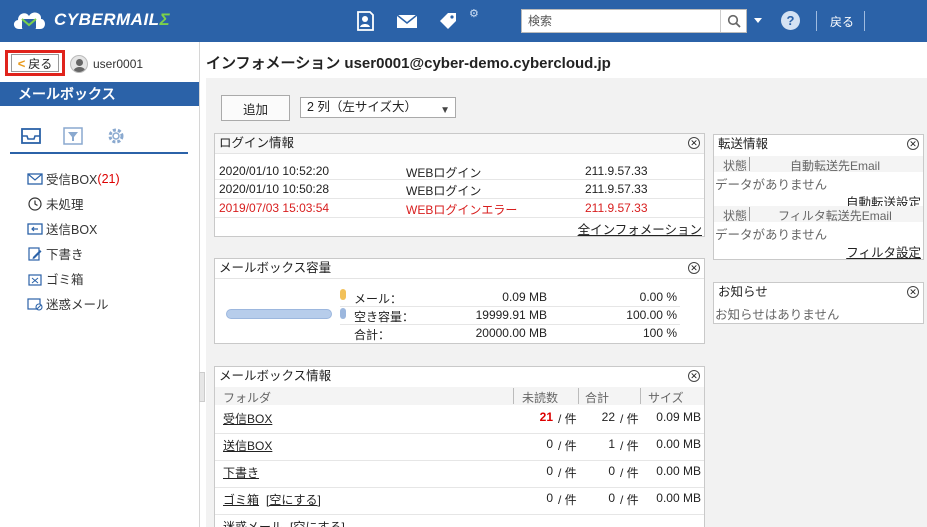 This screenshot has width=927, height=527. I want to click on login-time: 2020/01/10 10:52:20, so click(274, 171).